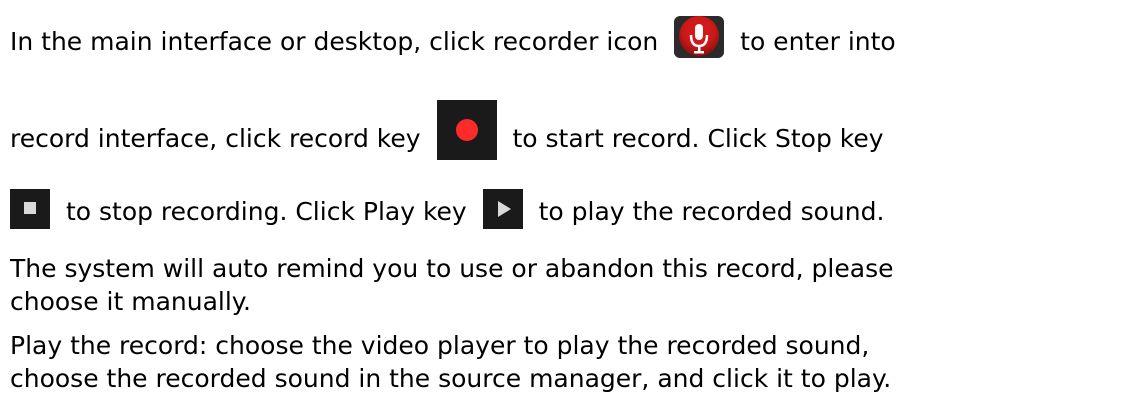 This screenshot has width=1127, height=408. What do you see at coordinates (818, 41) in the screenshot?
I see `line-1-text-b: to enter into` at bounding box center [818, 41].